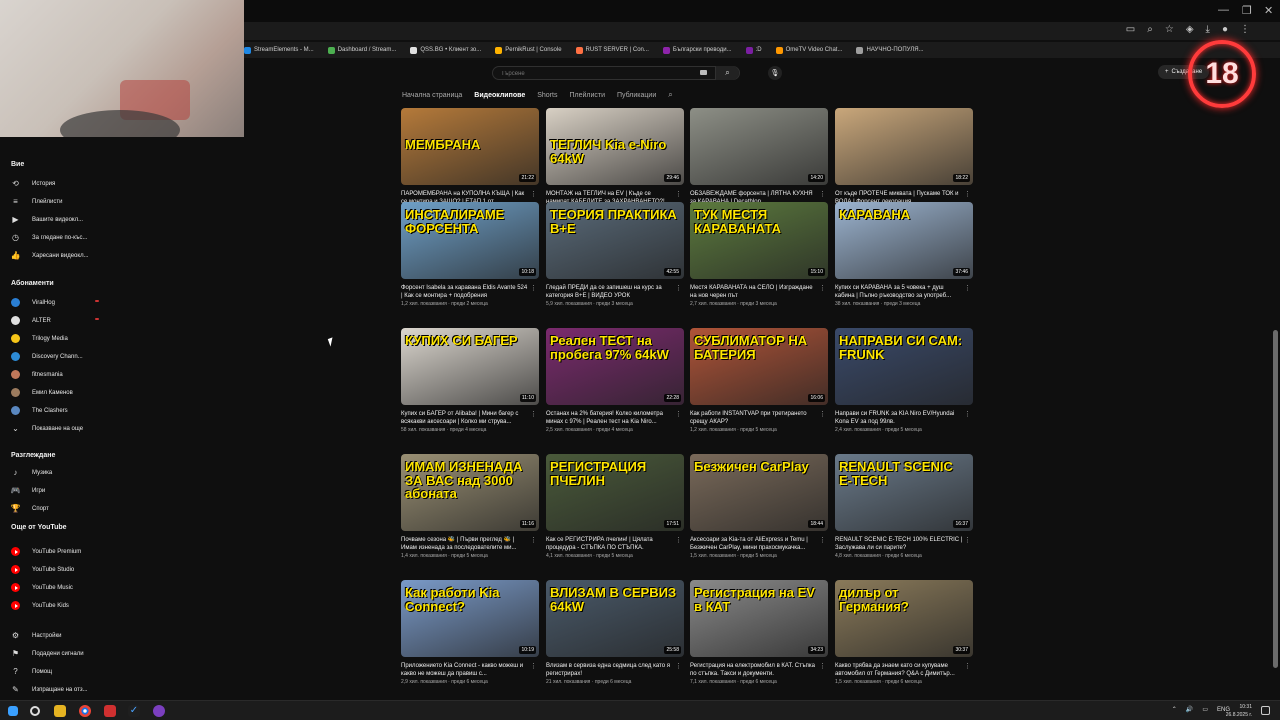  Describe the element at coordinates (615, 240) in the screenshot. I see `video-thumbnail: ТЕОРИЯ ПРАКТИКА B+E 42:55` at that location.